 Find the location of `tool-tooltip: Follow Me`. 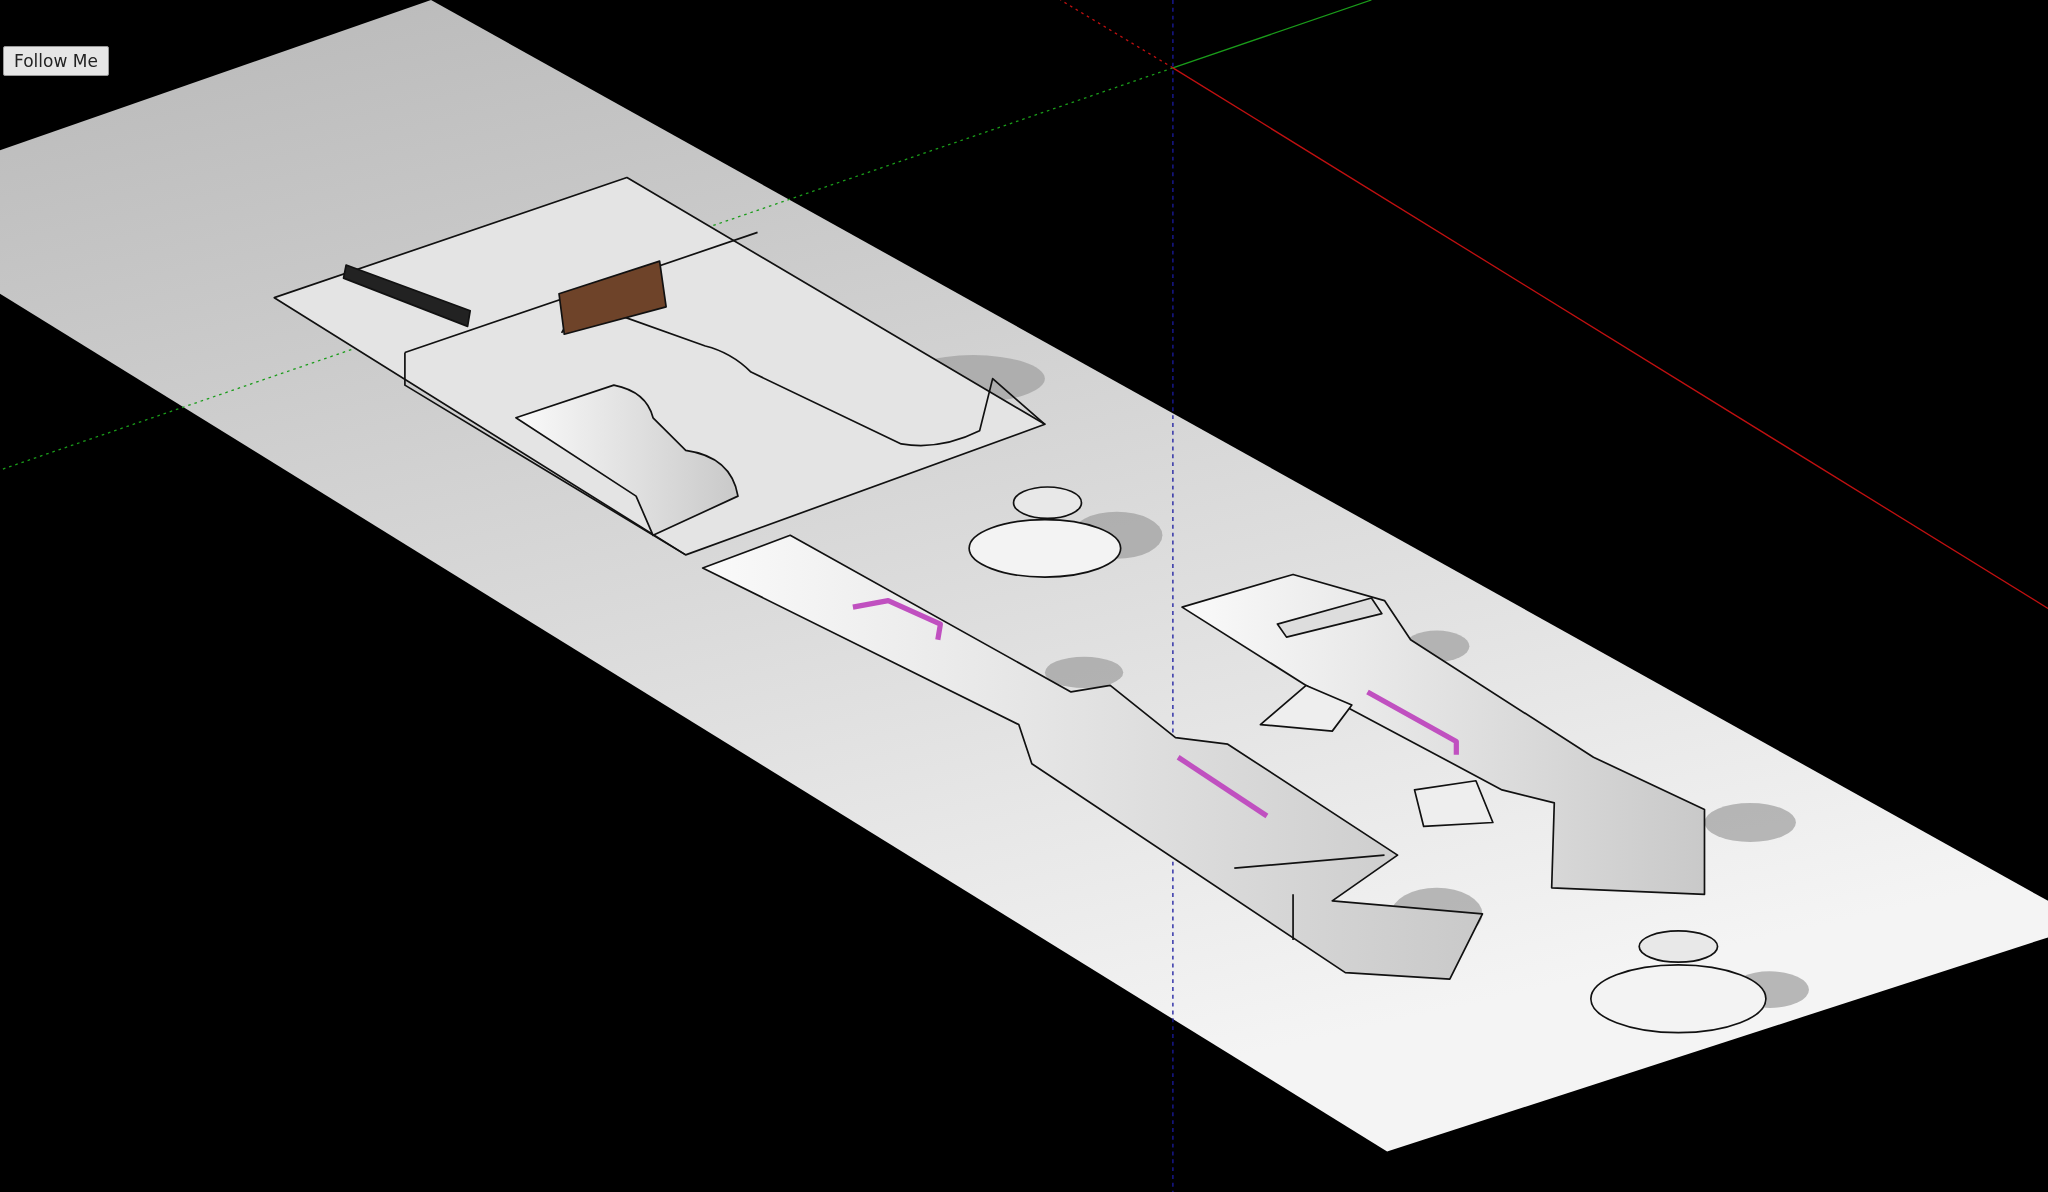

tool-tooltip: Follow Me is located at coordinates (56, 61).